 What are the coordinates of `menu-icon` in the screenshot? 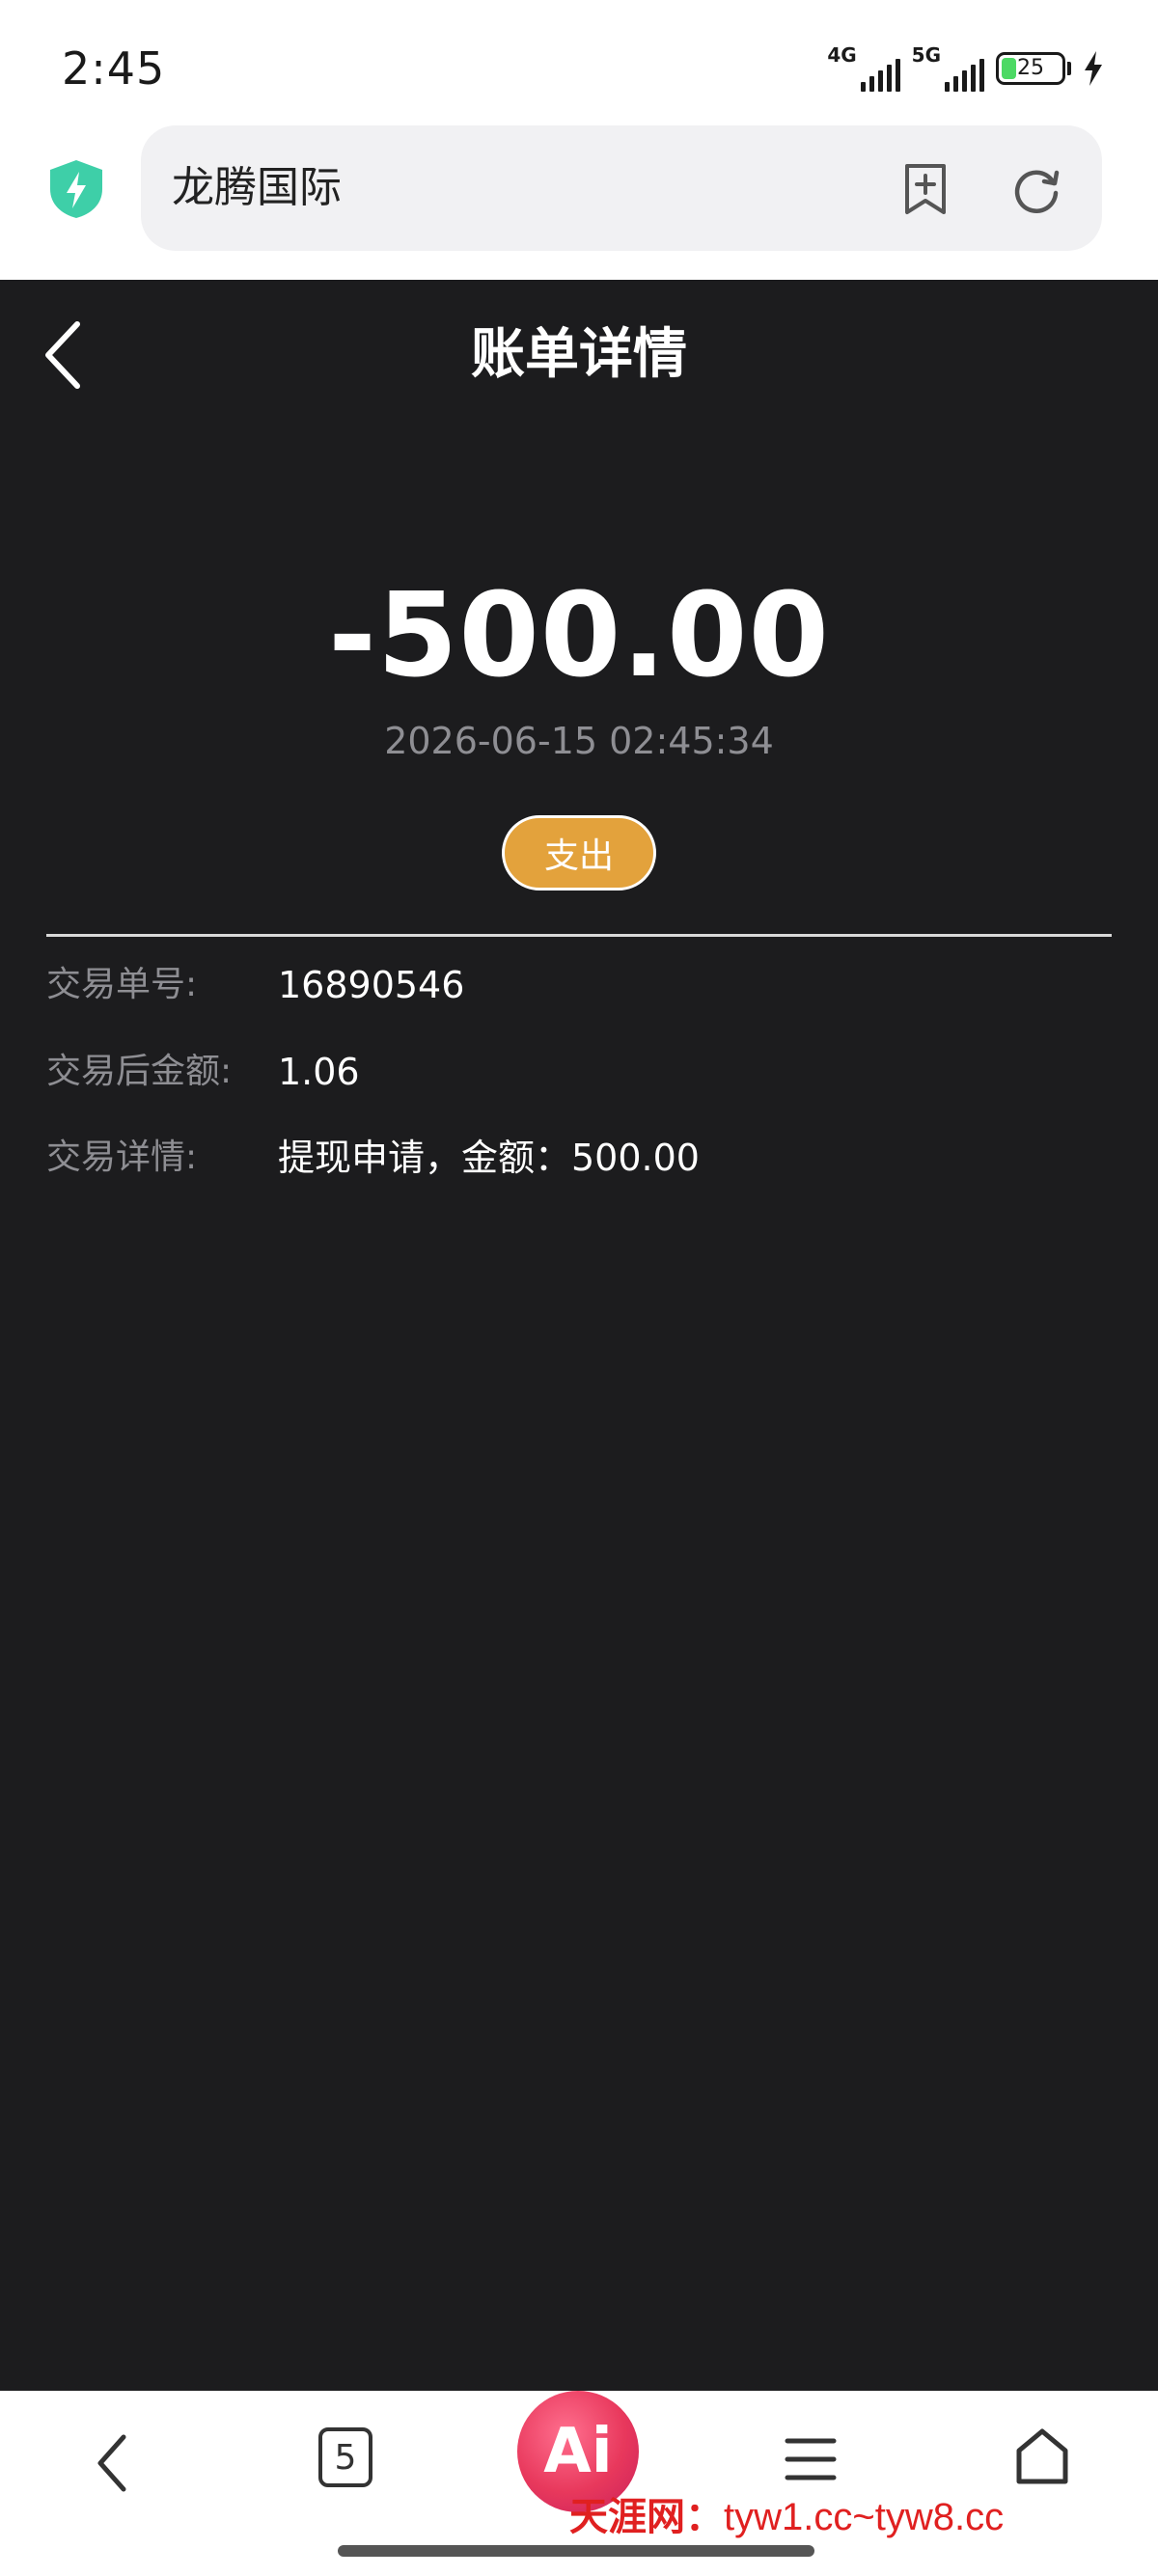 It's located at (811, 2459).